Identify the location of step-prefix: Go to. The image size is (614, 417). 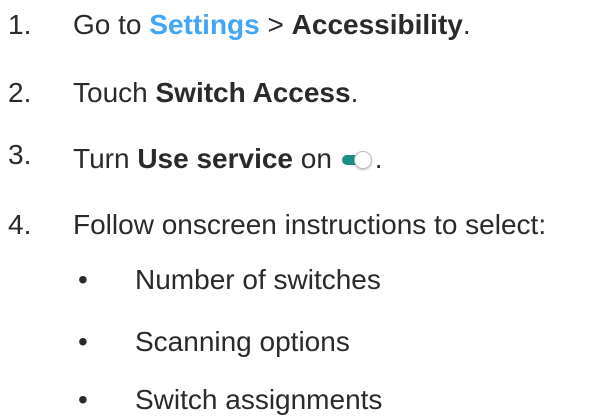
(111, 24).